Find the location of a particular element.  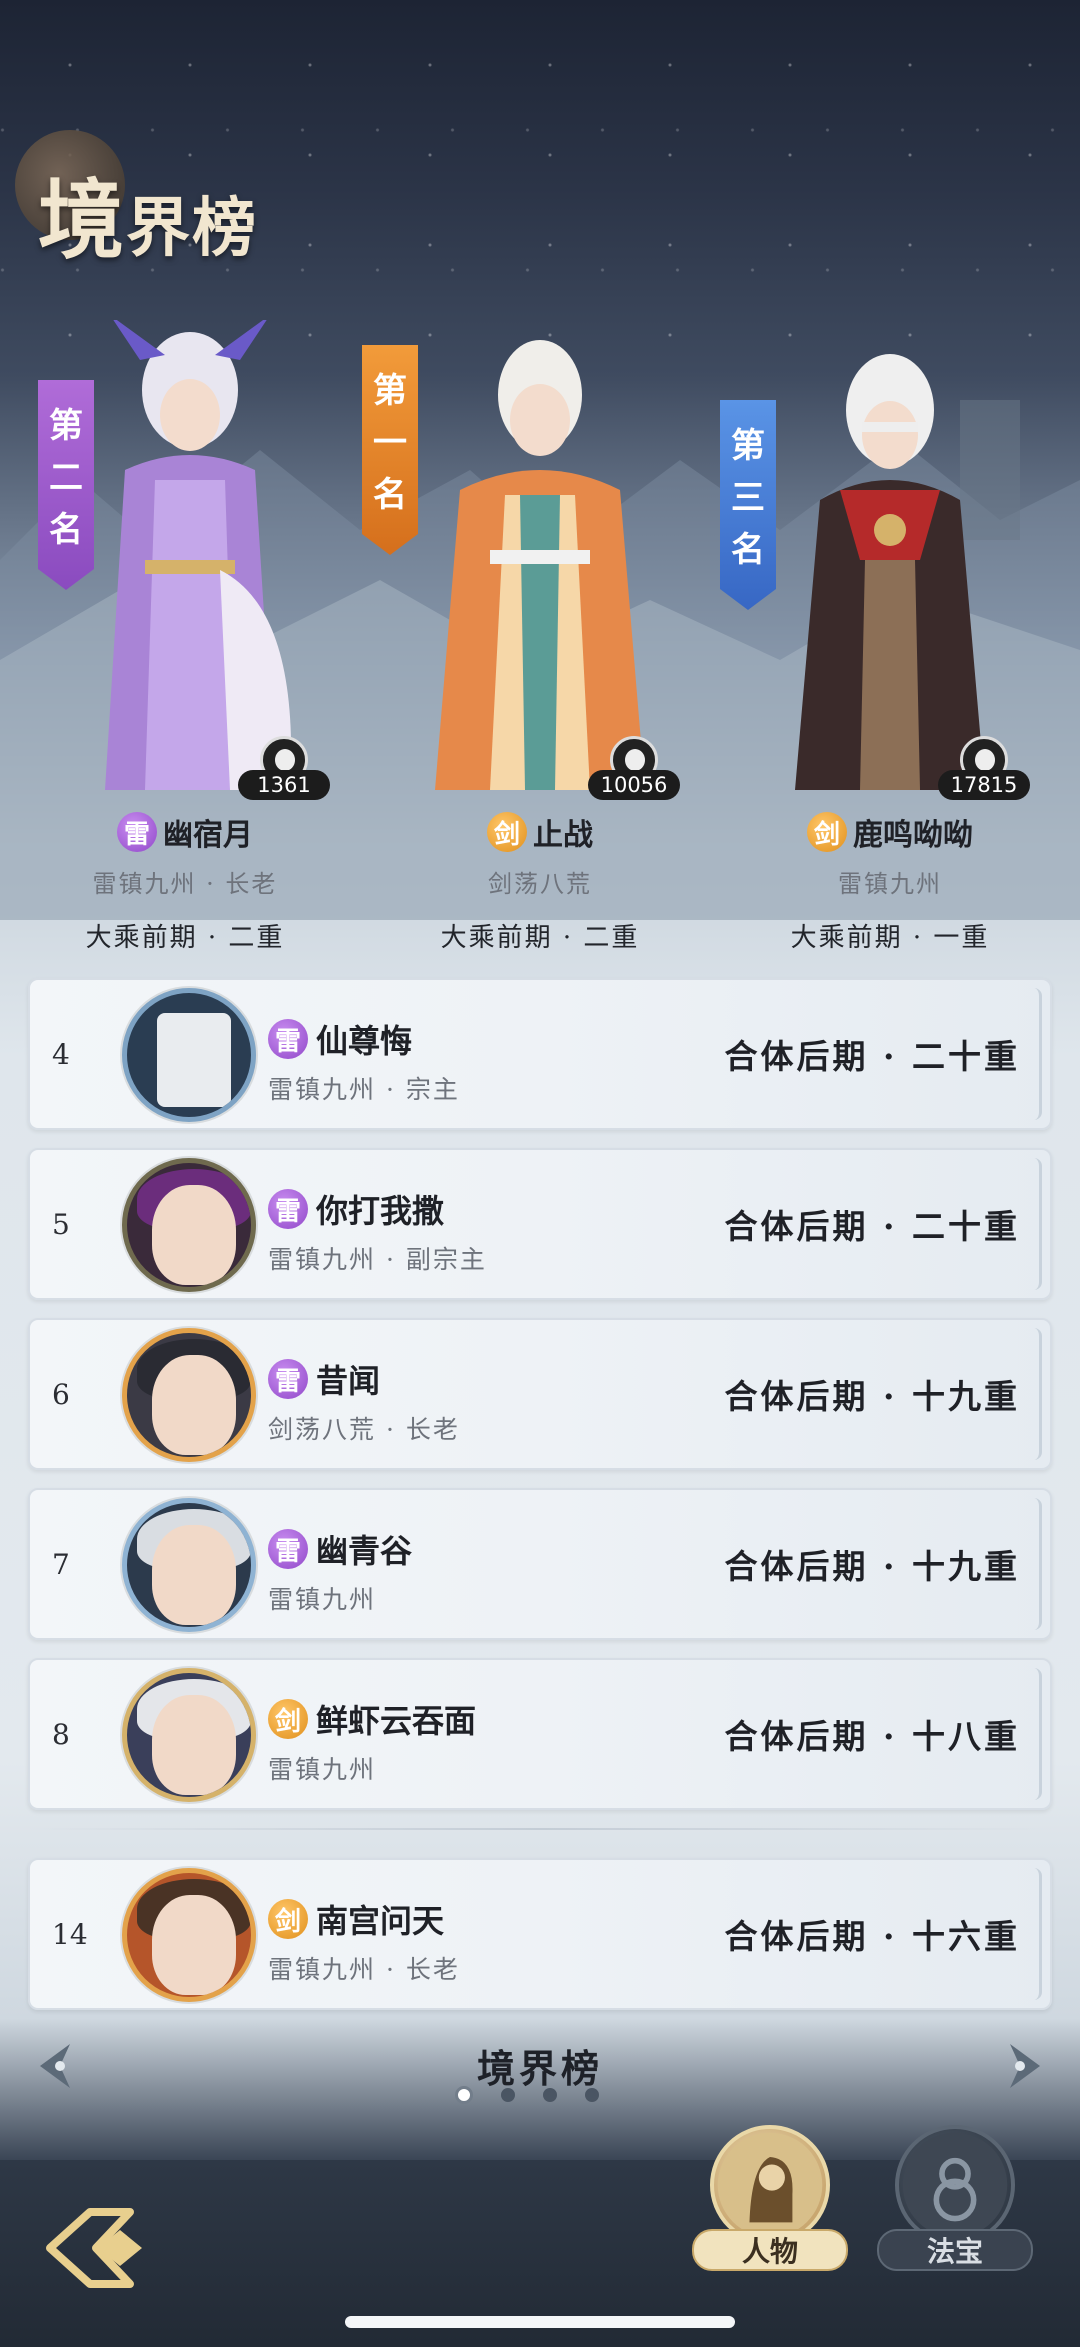

rank-banner-3: 第三名 is located at coordinates (748, 505).